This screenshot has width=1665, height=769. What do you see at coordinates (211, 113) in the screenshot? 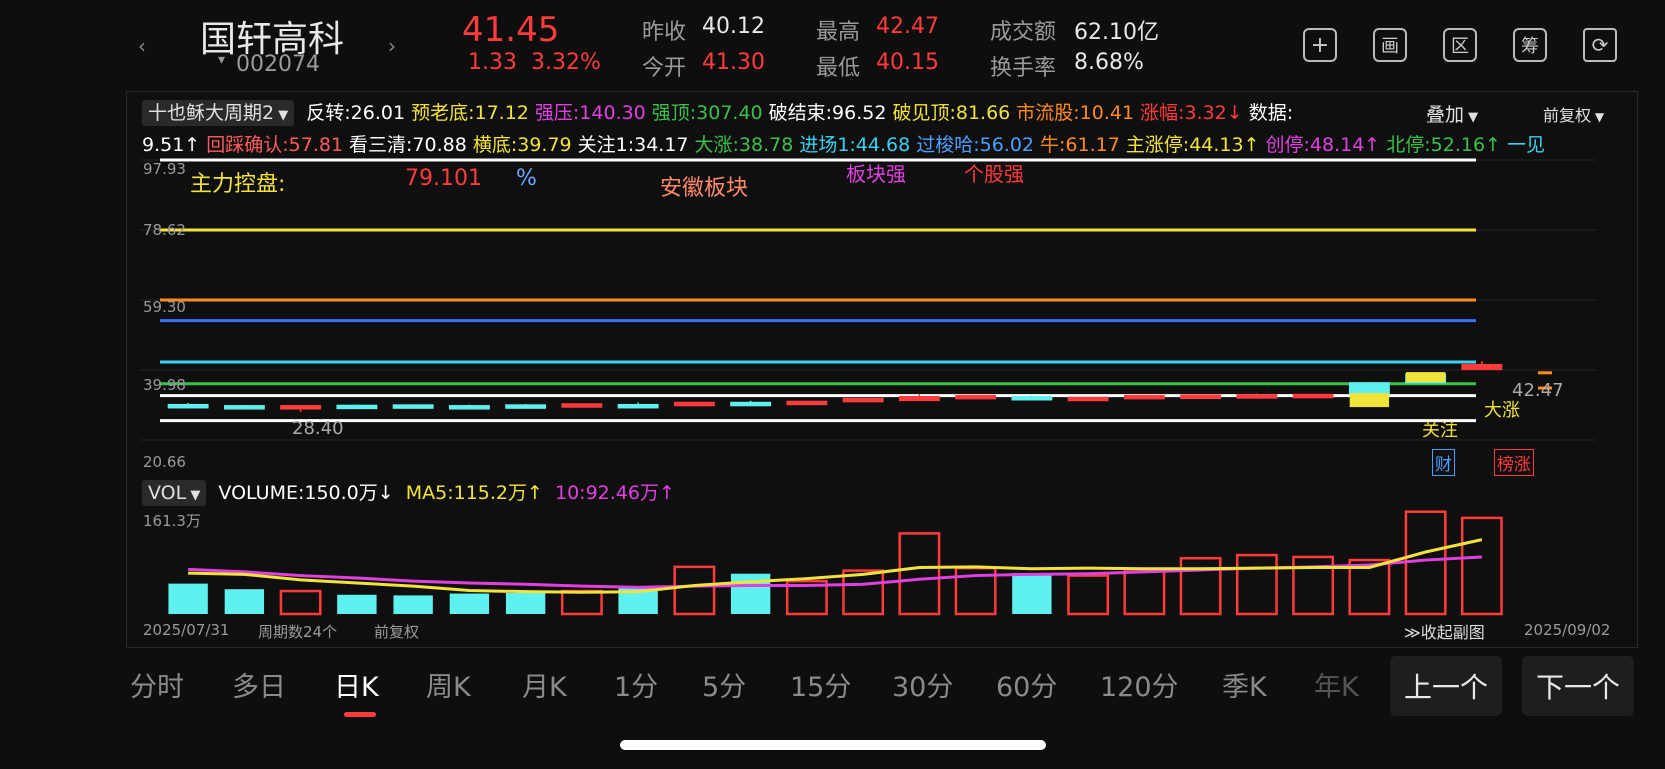
I see `indicator-name: 十也稣大周期2` at bounding box center [211, 113].